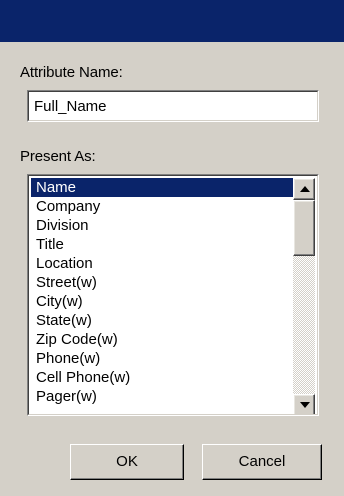 The height and width of the screenshot is (496, 344). I want to click on triangle-up-icon, so click(305, 189).